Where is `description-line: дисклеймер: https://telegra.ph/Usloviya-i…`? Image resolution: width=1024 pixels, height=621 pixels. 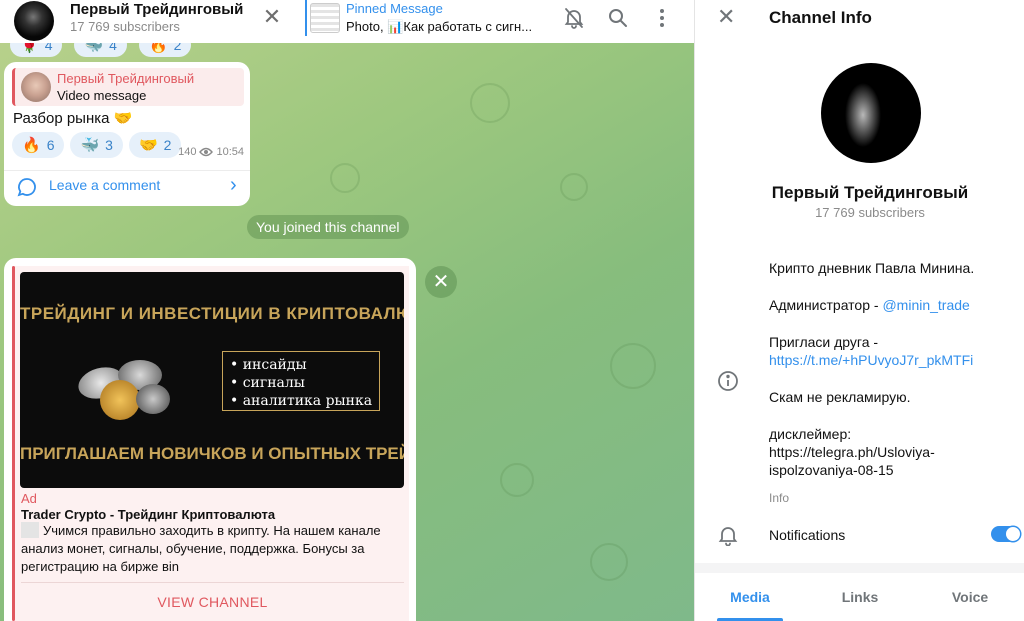
description-line: дисклеймер: https://telegra.ph/Usloviya-i… is located at coordinates (889, 452).